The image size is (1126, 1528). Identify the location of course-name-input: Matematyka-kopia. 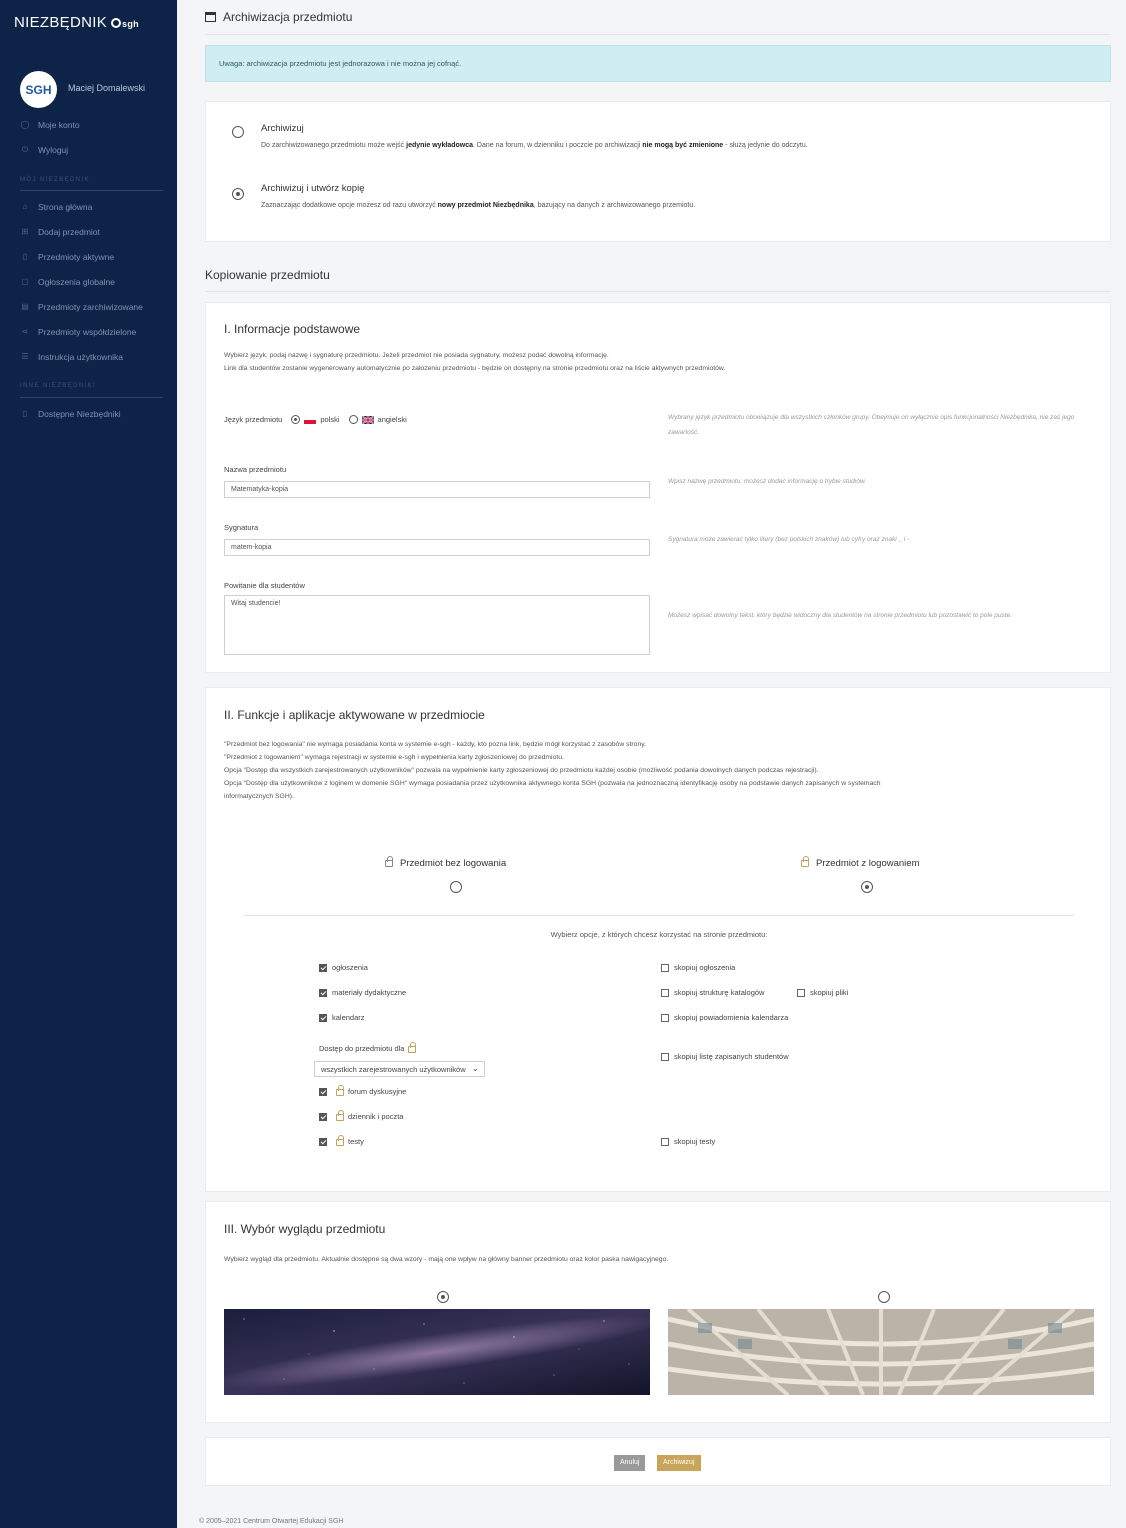
(437, 489).